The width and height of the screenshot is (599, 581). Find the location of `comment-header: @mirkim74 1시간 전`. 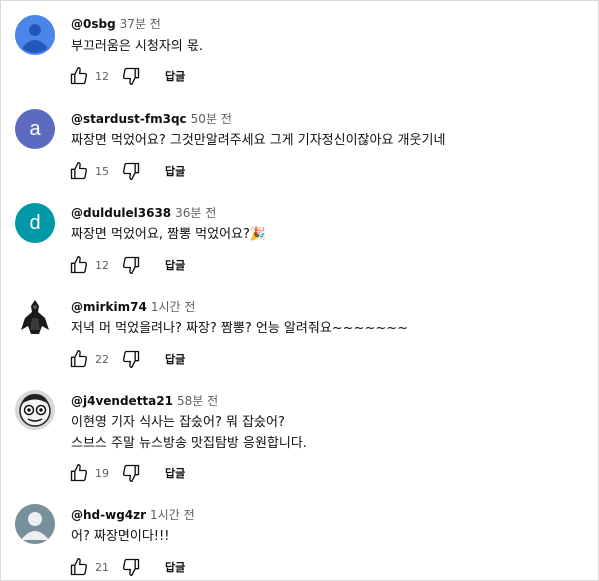

comment-header: @mirkim74 1시간 전 is located at coordinates (133, 306).